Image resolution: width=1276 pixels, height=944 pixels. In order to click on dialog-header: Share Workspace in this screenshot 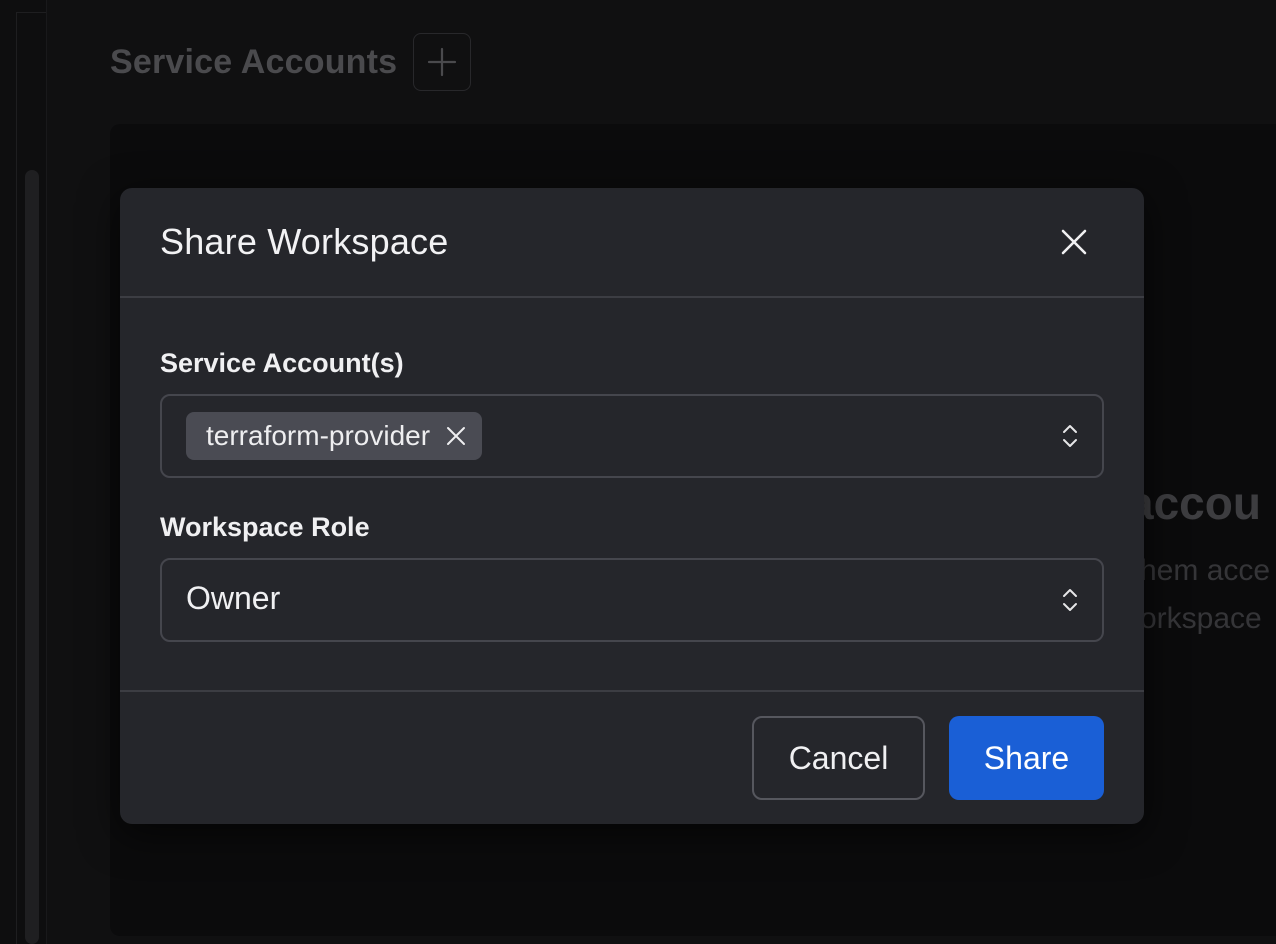, I will do `click(632, 243)`.